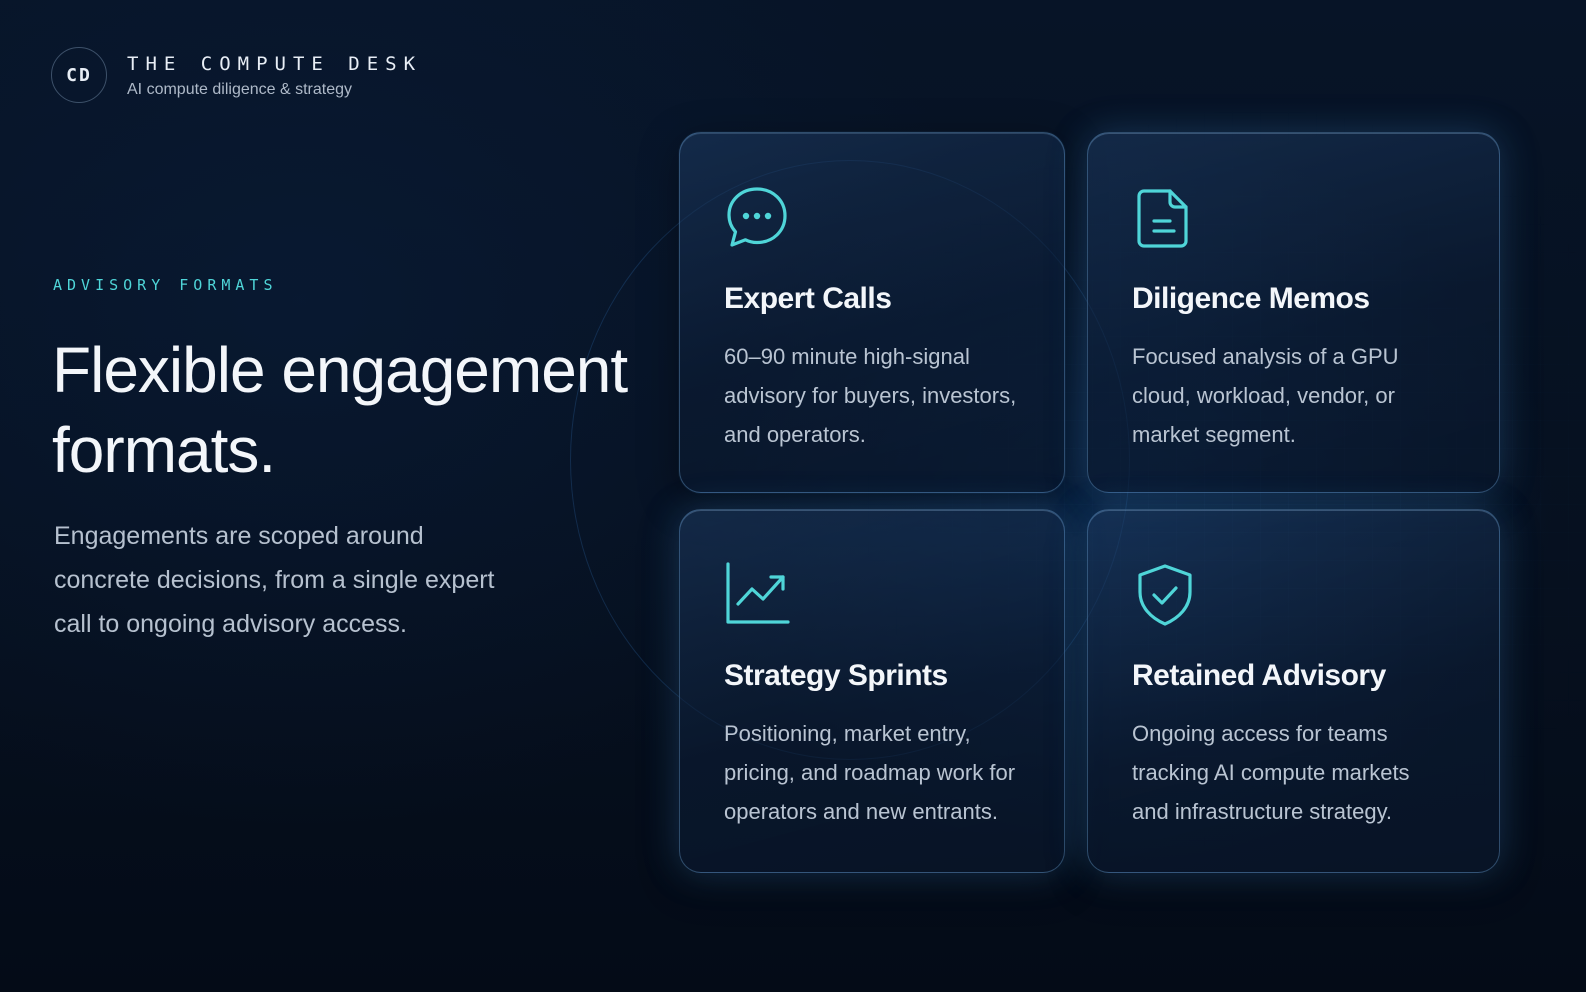 This screenshot has width=1586, height=992. Describe the element at coordinates (1259, 675) in the screenshot. I see `card-title: Retained Advisory` at that location.